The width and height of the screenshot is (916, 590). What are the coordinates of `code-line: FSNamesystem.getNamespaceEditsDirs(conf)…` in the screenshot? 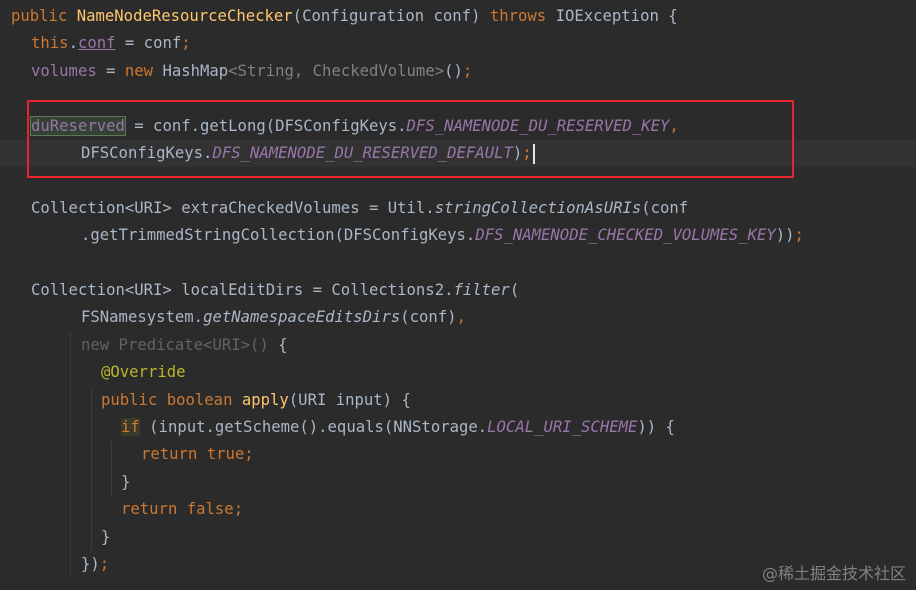 It's located at (458, 317).